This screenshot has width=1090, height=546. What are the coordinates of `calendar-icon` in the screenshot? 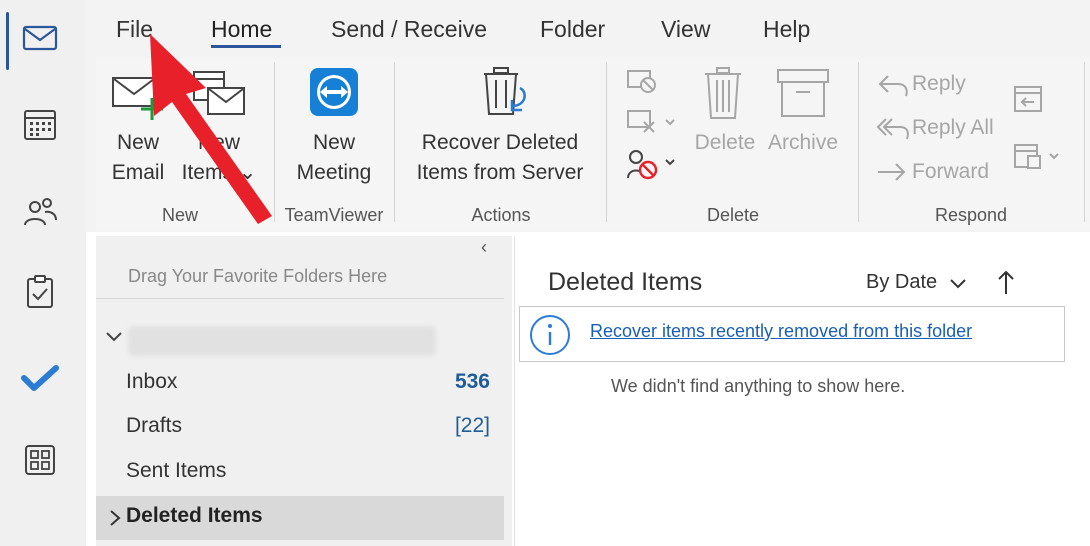 It's located at (40, 124).